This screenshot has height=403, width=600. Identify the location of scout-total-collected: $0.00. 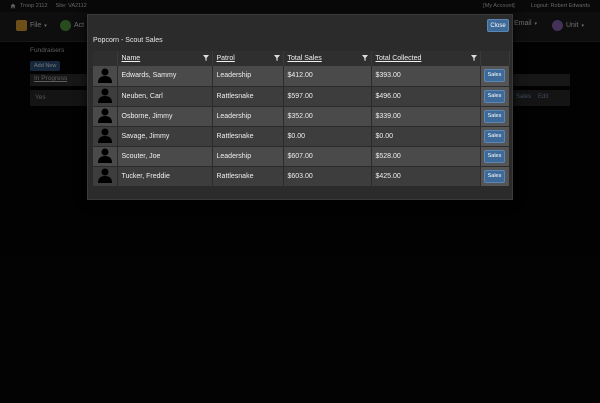
(426, 136).